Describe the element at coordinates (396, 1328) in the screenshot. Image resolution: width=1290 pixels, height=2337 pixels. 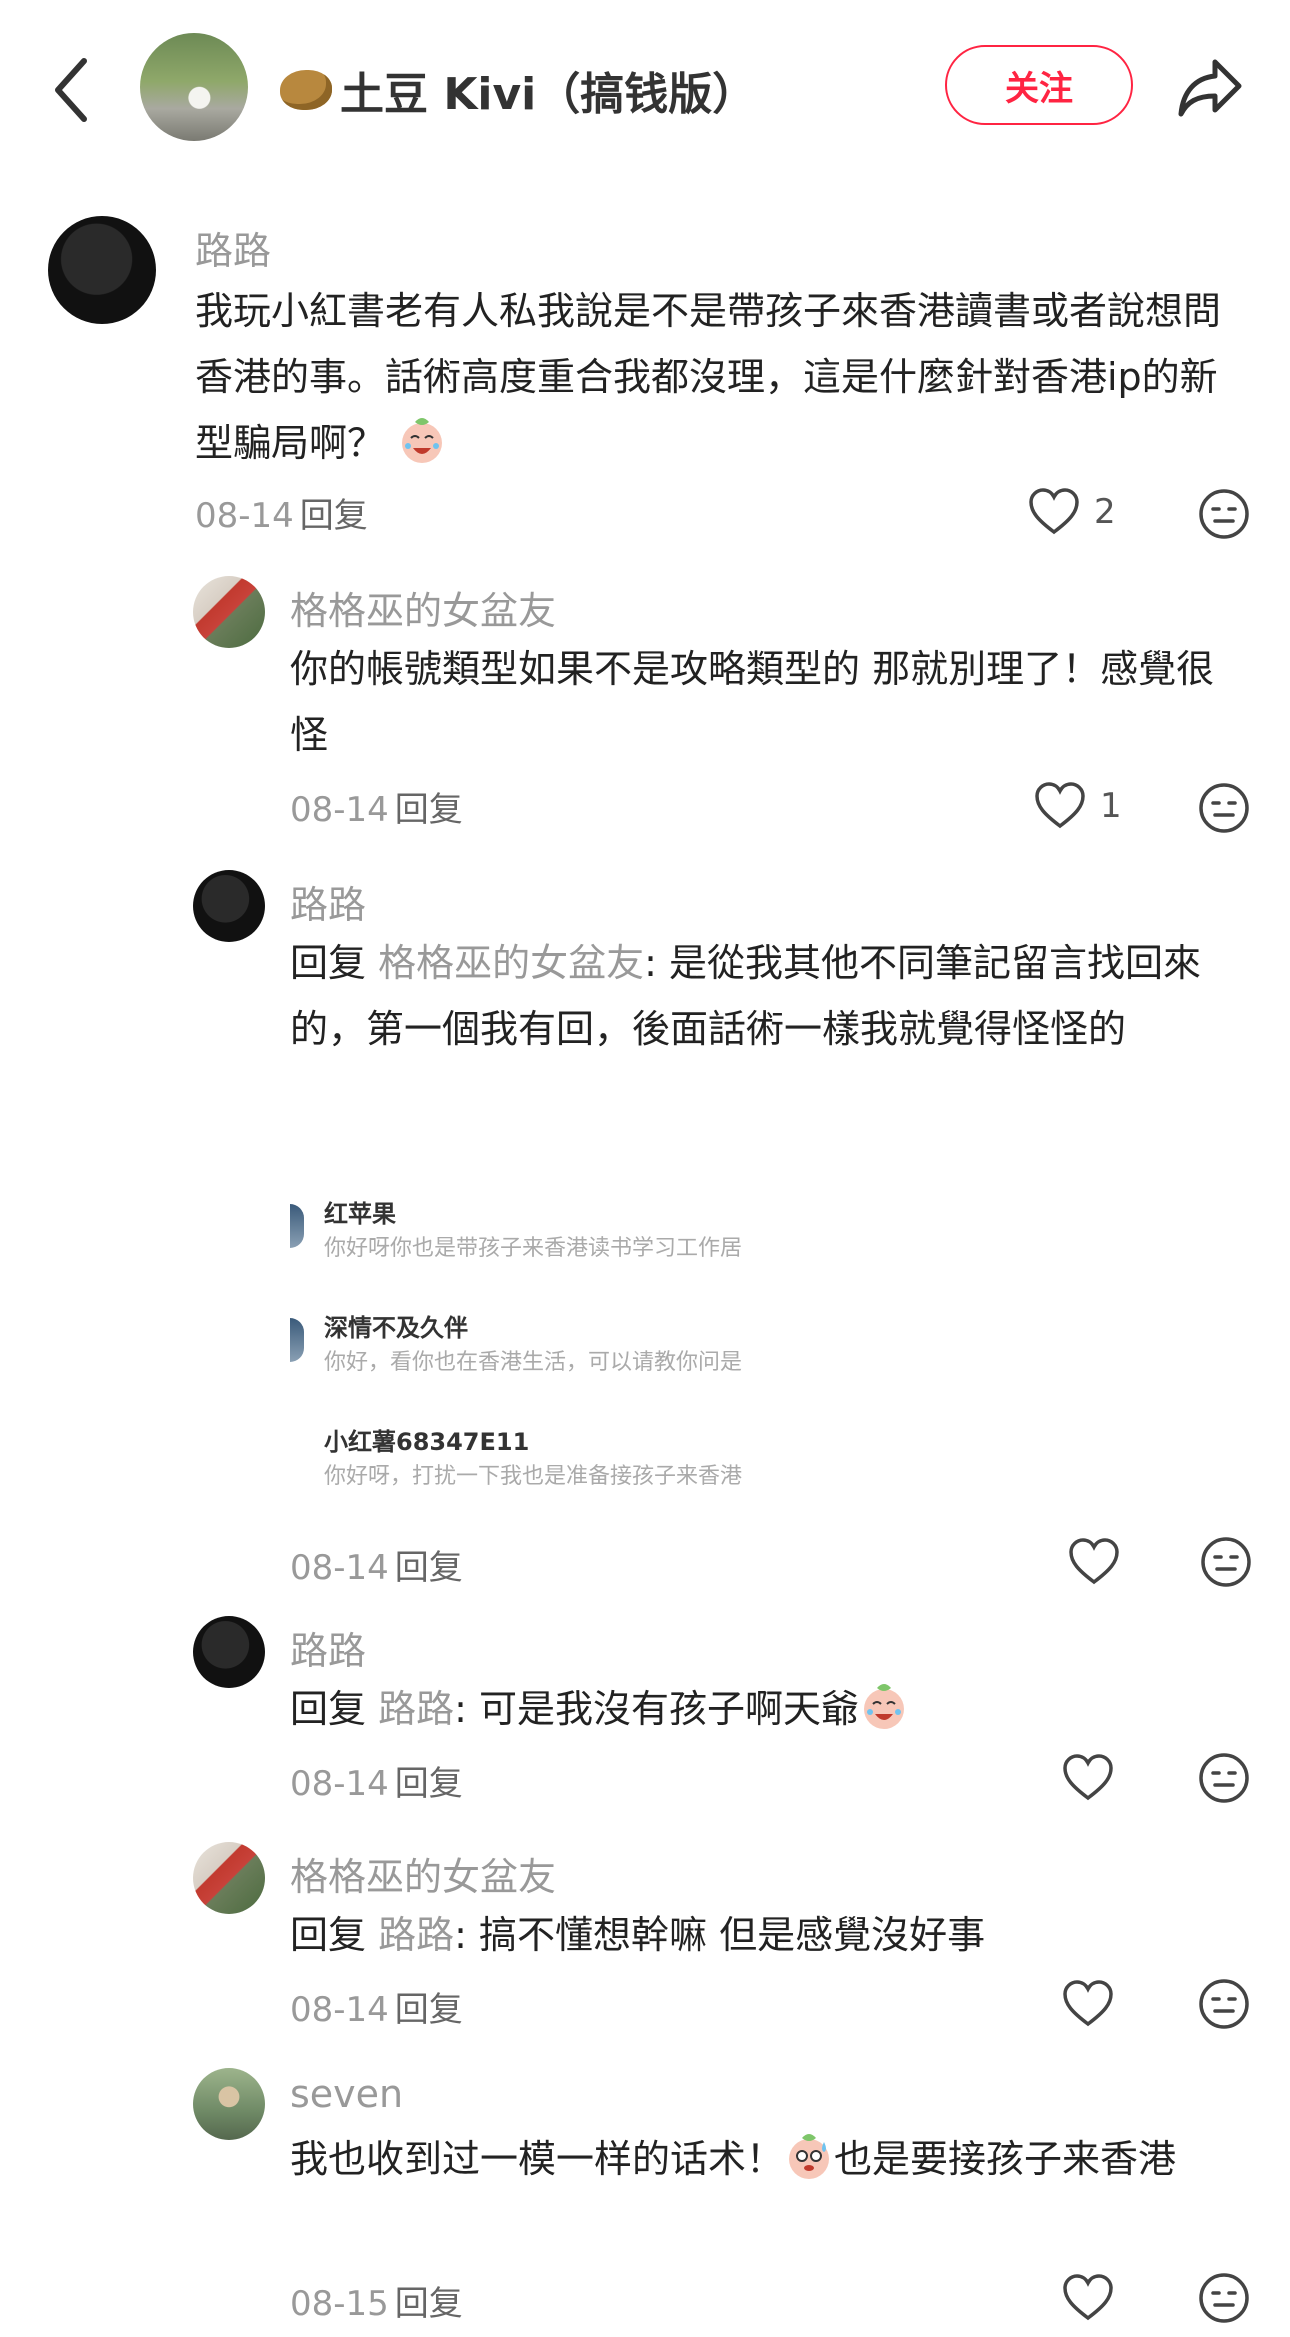
I see `embedded-name: 深情不及久伴` at that location.